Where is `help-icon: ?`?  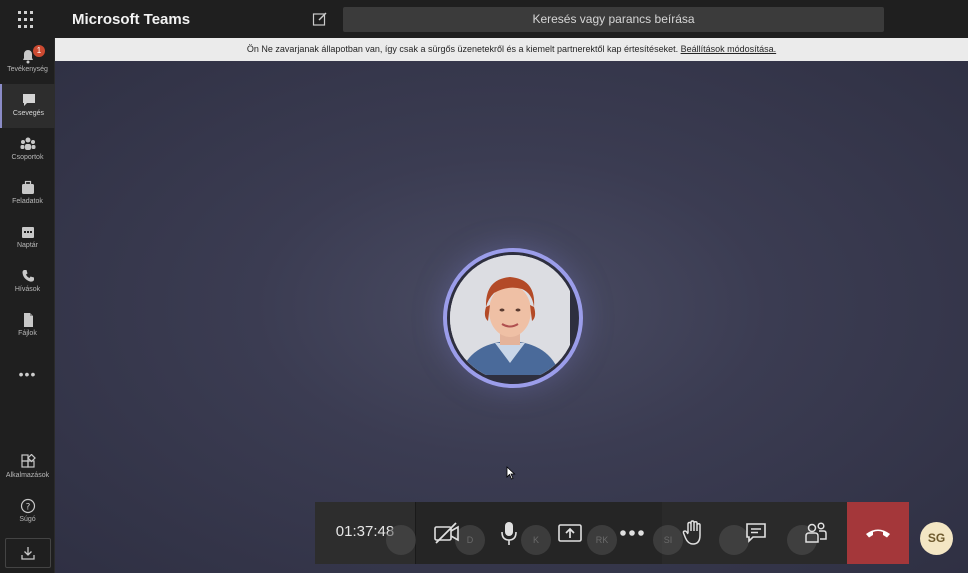
help-icon: ? is located at coordinates (27, 506).